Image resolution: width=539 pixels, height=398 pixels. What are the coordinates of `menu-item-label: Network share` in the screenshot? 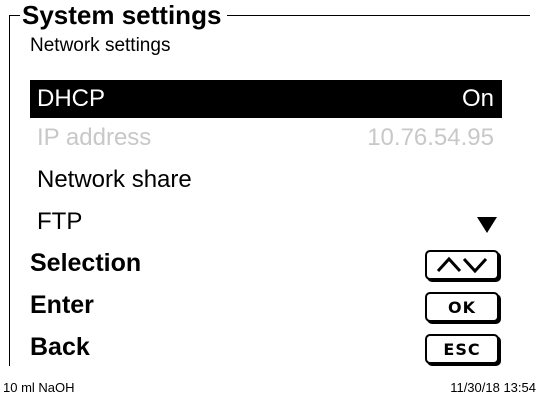 It's located at (114, 179).